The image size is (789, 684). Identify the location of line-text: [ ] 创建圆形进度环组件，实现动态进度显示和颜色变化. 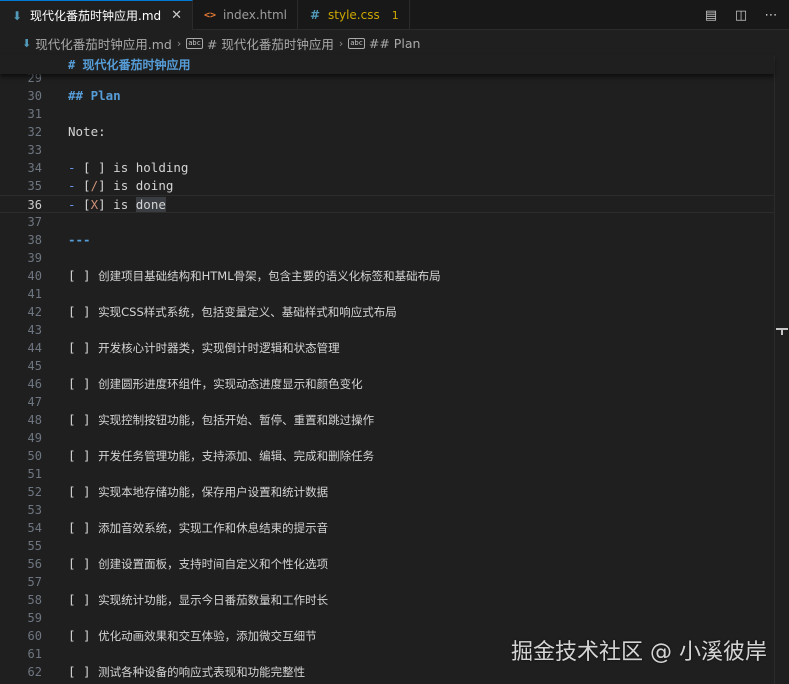
(215, 384).